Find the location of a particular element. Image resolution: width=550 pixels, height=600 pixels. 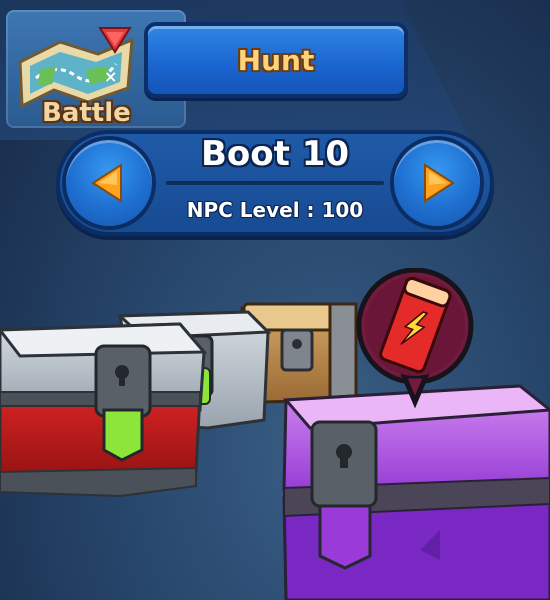

stage-divider is located at coordinates (275, 183).